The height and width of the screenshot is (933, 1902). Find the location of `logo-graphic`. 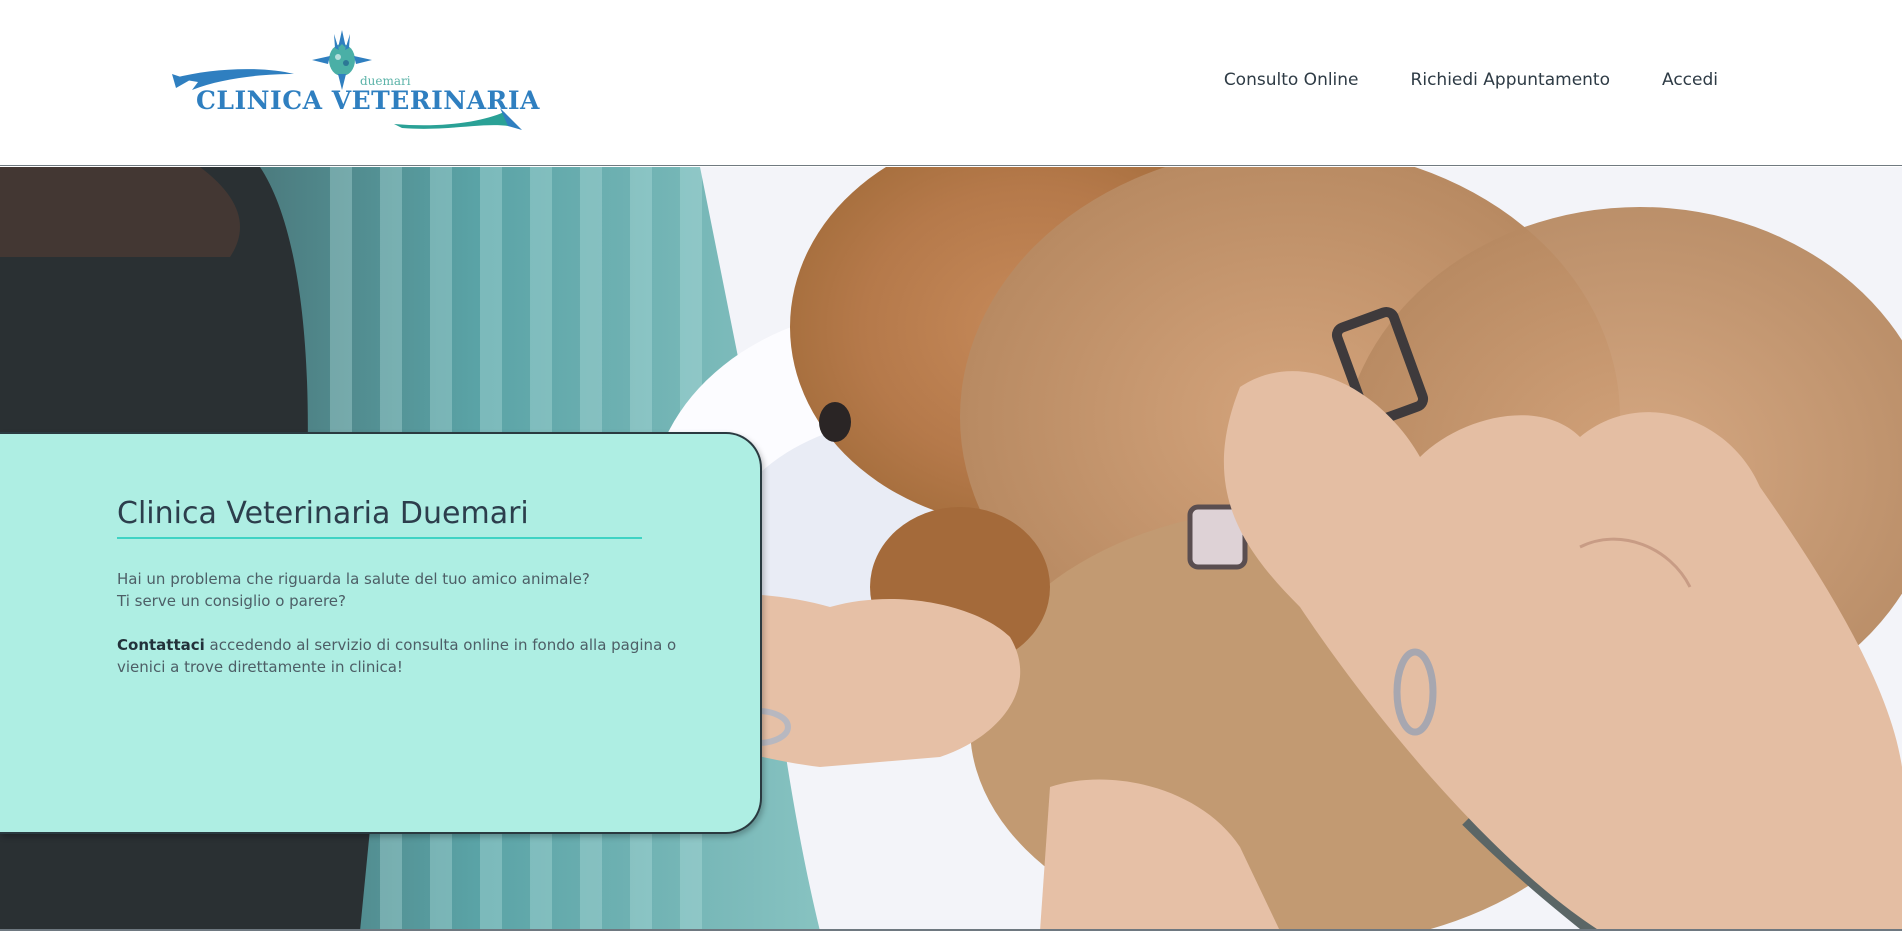

logo-graphic is located at coordinates (347, 80).